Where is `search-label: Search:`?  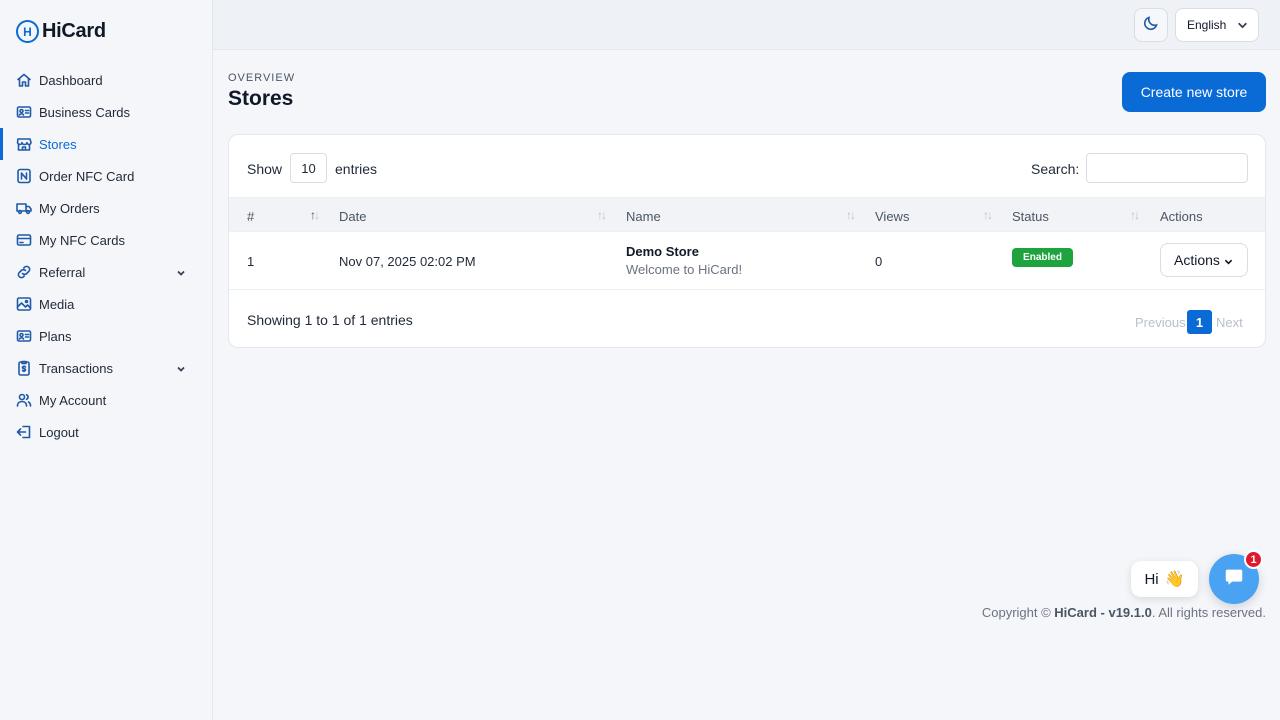 search-label: Search: is located at coordinates (1055, 169).